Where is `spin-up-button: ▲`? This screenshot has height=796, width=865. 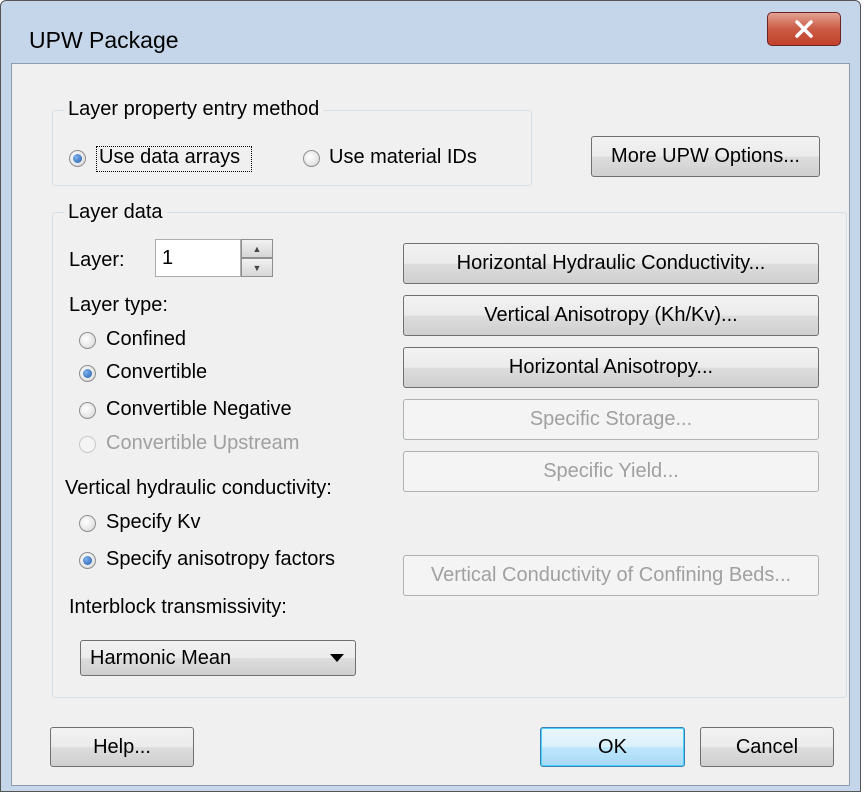
spin-up-button: ▲ is located at coordinates (257, 248).